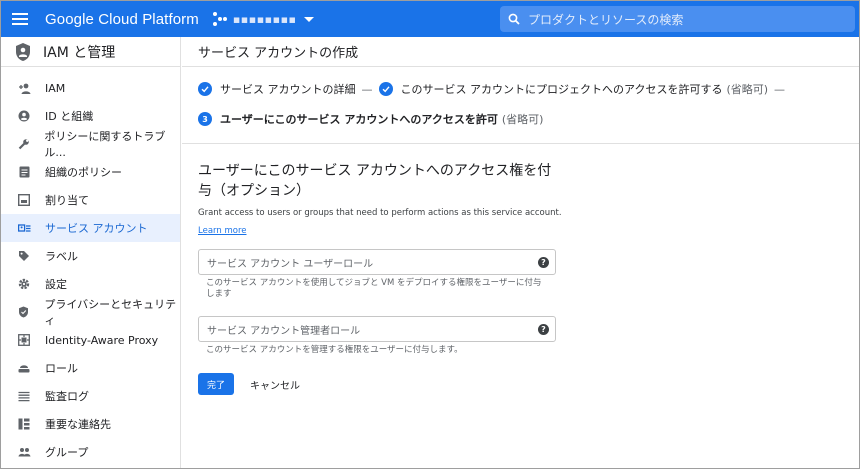 This screenshot has height=469, width=860. I want to click on proxy-icon, so click(24, 340).